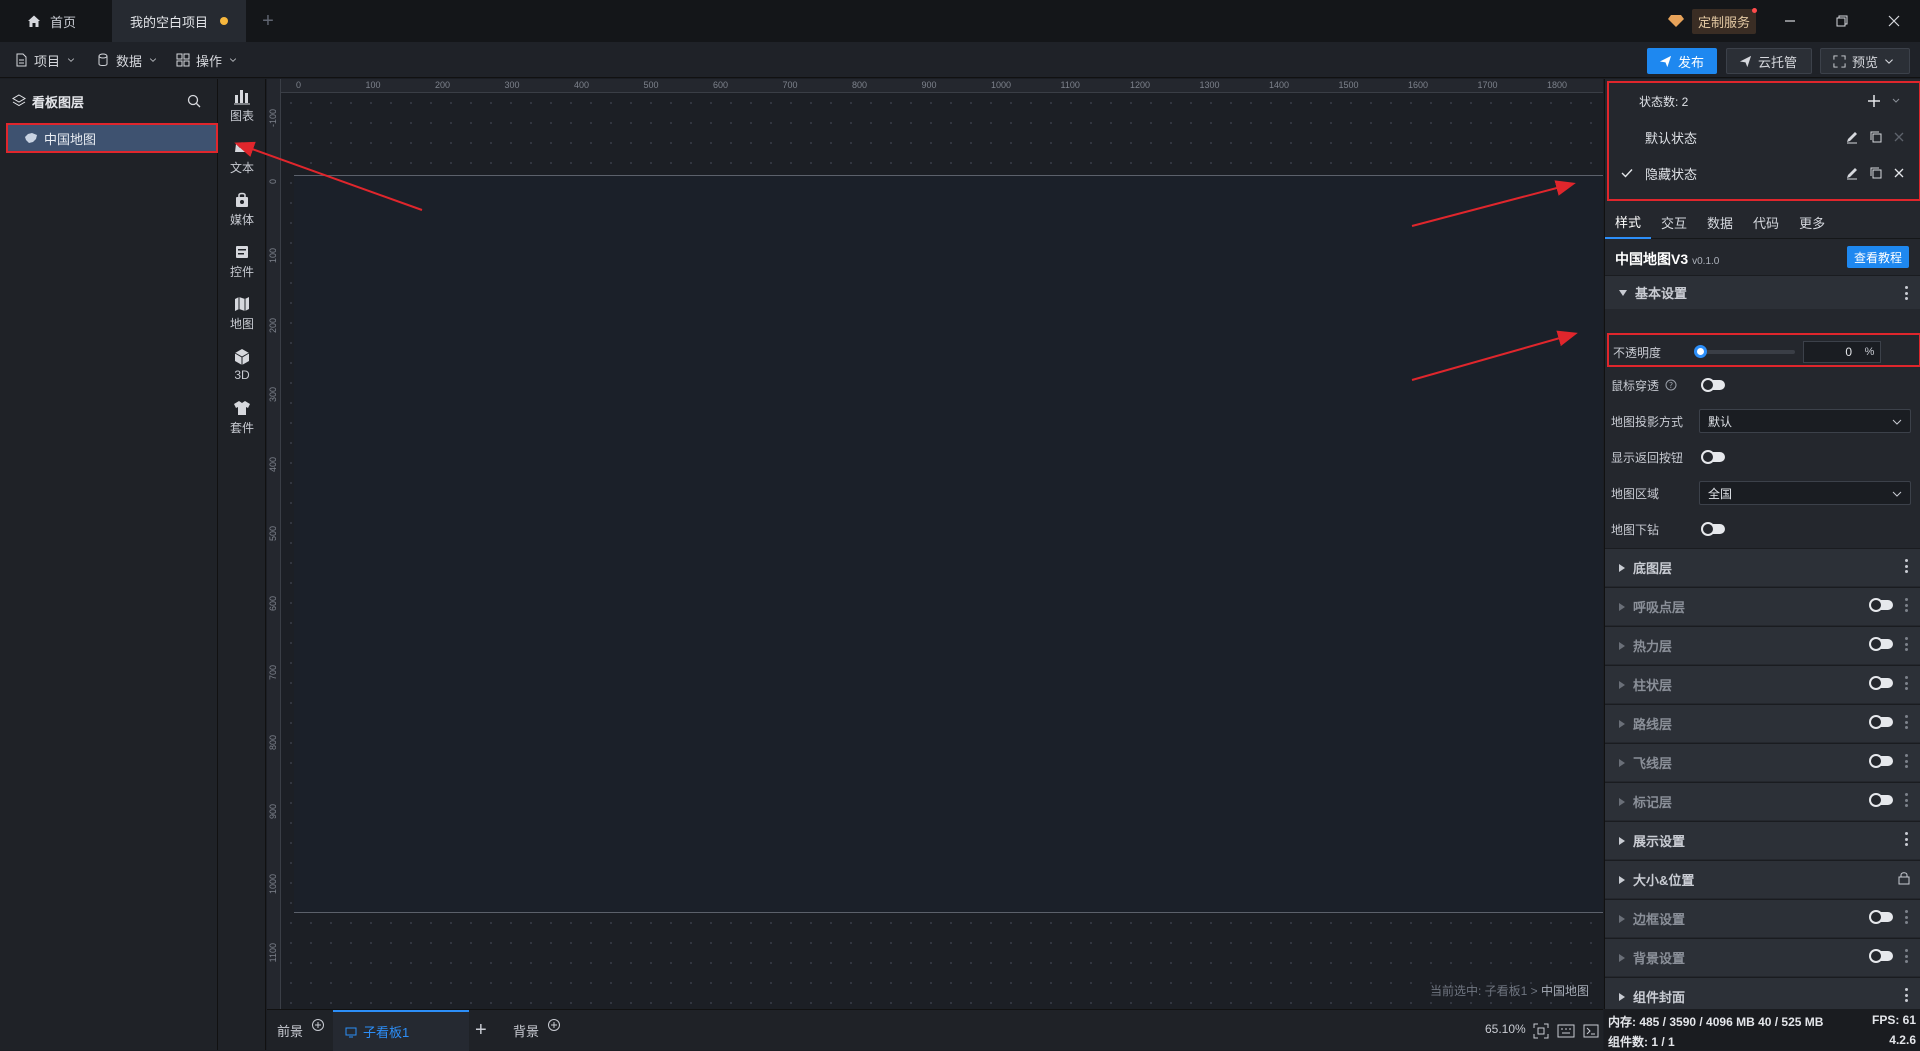  What do you see at coordinates (1762, 684) in the screenshot?
I see `section-row: 柱状层` at bounding box center [1762, 684].